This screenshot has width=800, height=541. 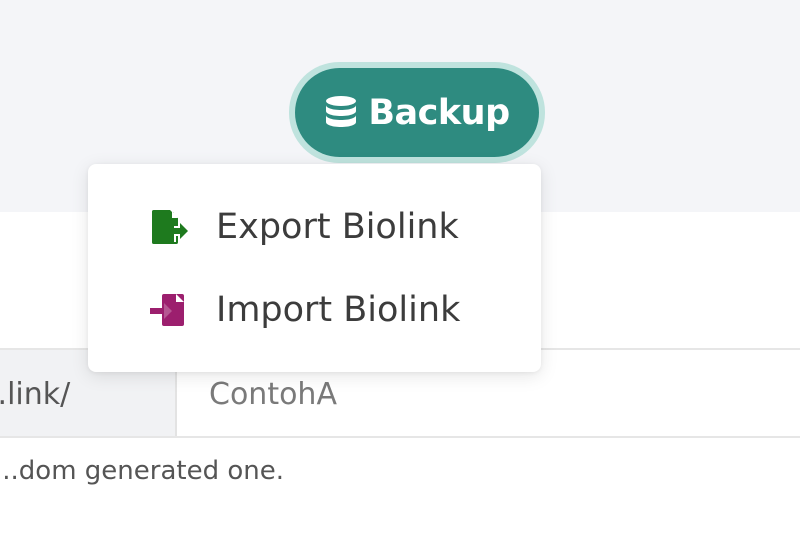 What do you see at coordinates (338, 310) in the screenshot?
I see `menu-item-label: Import Biolink` at bounding box center [338, 310].